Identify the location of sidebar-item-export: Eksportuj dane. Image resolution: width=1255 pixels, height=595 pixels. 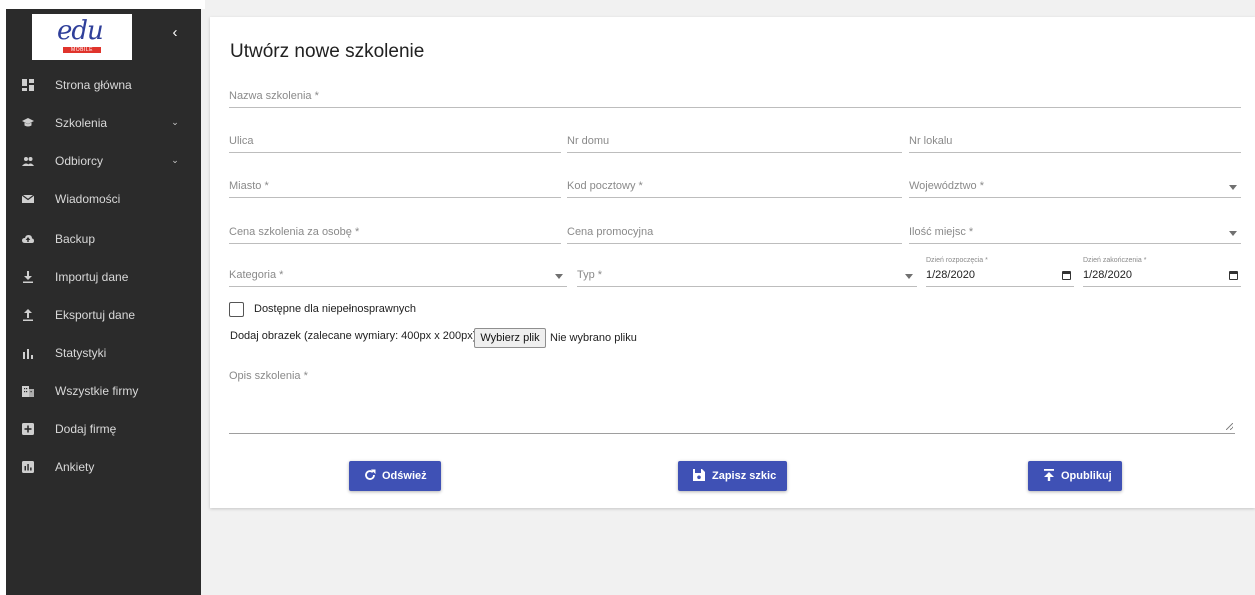
(103, 315).